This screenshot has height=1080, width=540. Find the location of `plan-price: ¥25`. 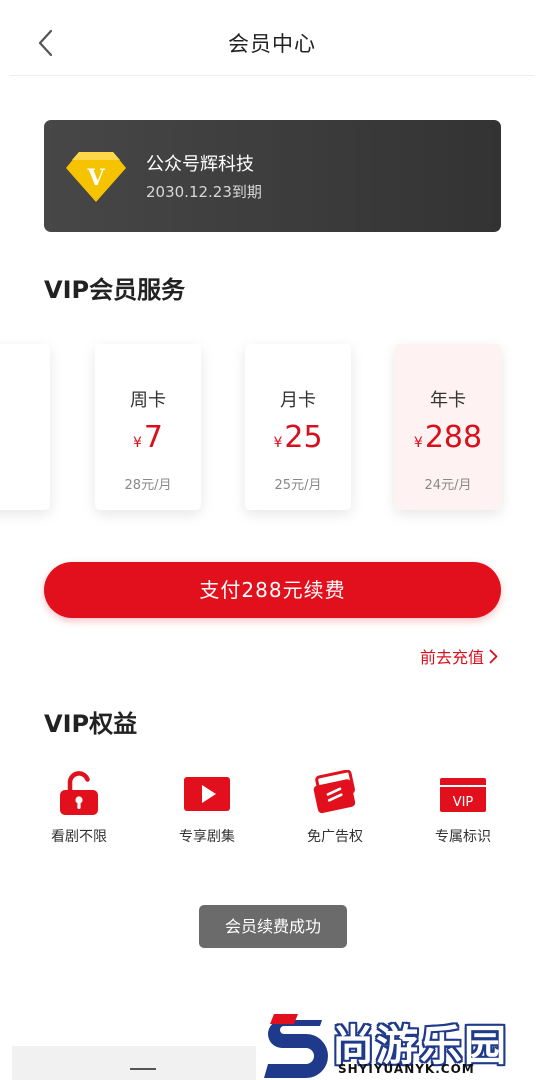

plan-price: ¥25 is located at coordinates (298, 437).